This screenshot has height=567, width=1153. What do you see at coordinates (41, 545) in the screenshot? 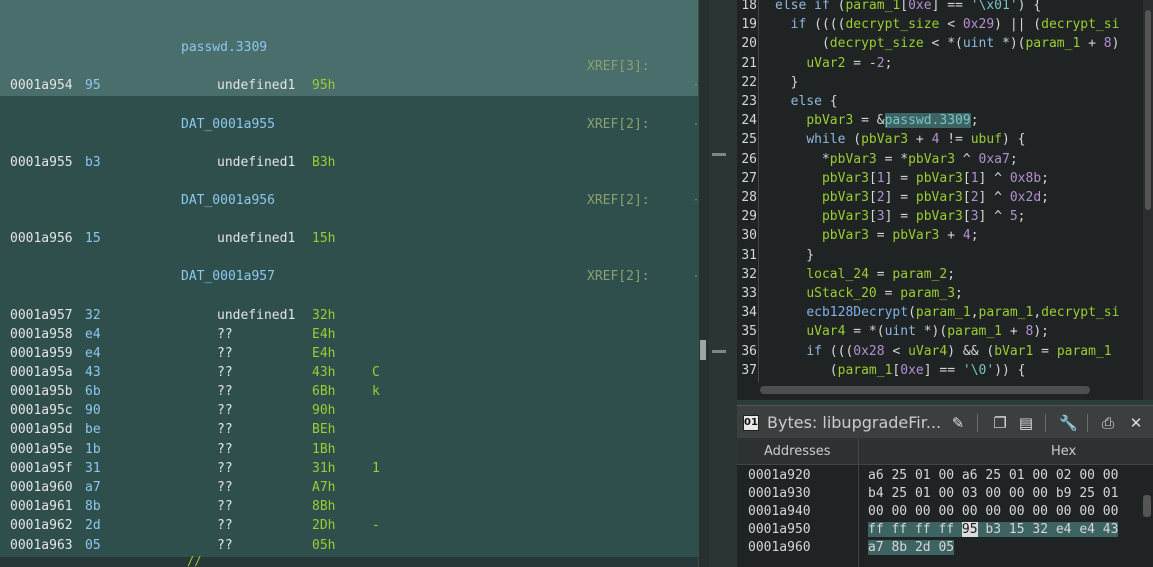
I see `address: 0001a963` at bounding box center [41, 545].